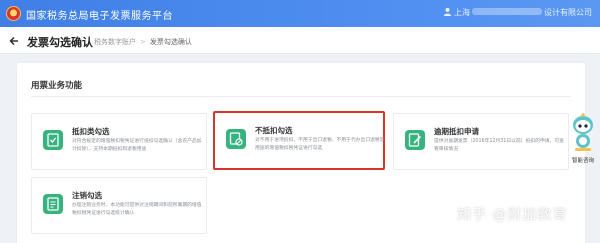  What do you see at coordinates (512, 215) in the screenshot?
I see `zhihu-watermark: 知乎 @财加教育` at bounding box center [512, 215].